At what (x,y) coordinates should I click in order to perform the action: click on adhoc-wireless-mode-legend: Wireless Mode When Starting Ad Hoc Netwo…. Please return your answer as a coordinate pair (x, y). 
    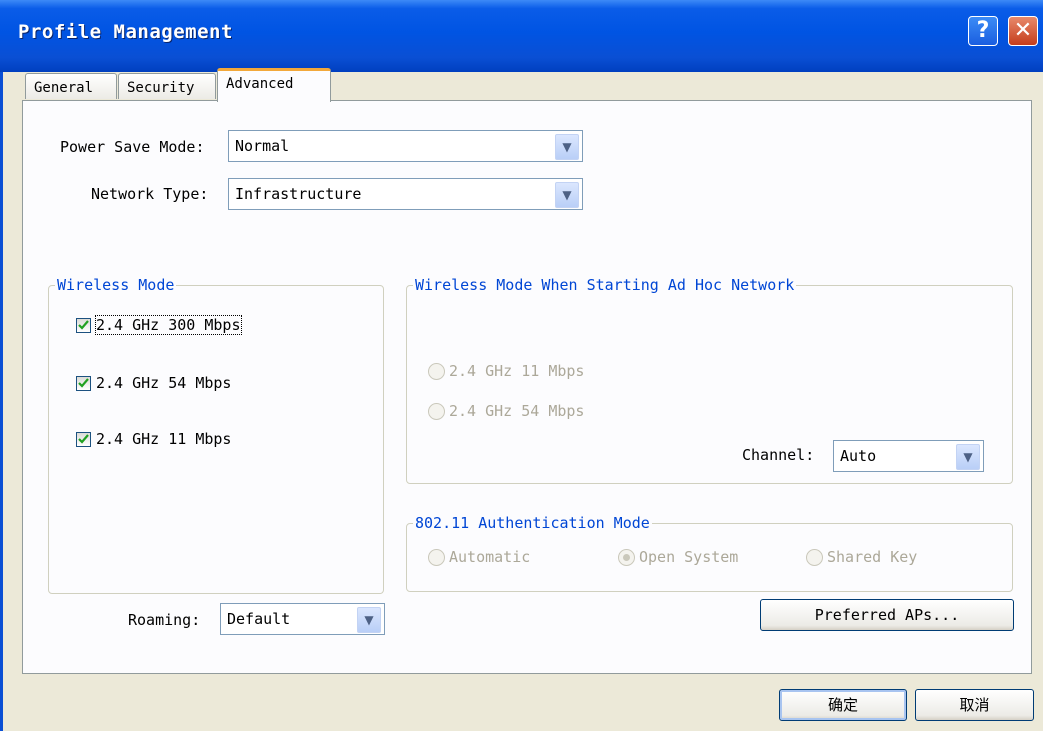
    Looking at the image, I should click on (605, 285).